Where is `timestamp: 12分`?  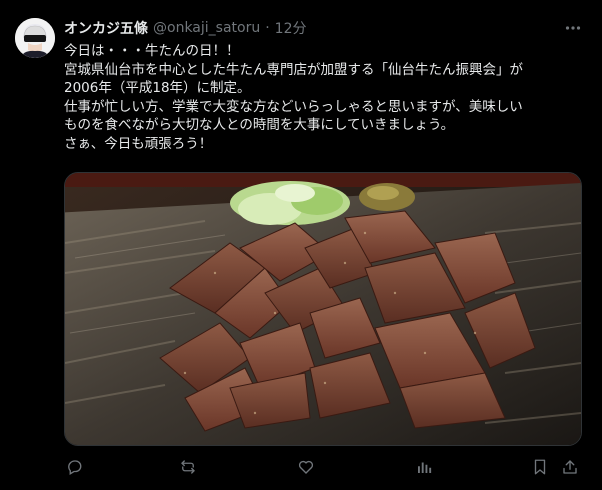 timestamp: 12分 is located at coordinates (291, 28).